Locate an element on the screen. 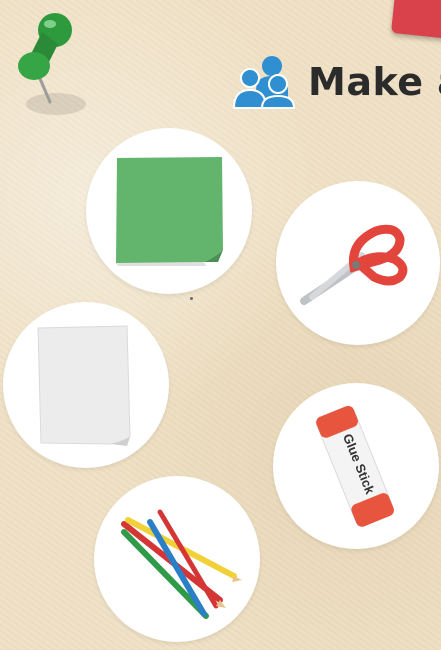 This screenshot has width=441, height=650. supply-circle-sticky-note is located at coordinates (169, 211).